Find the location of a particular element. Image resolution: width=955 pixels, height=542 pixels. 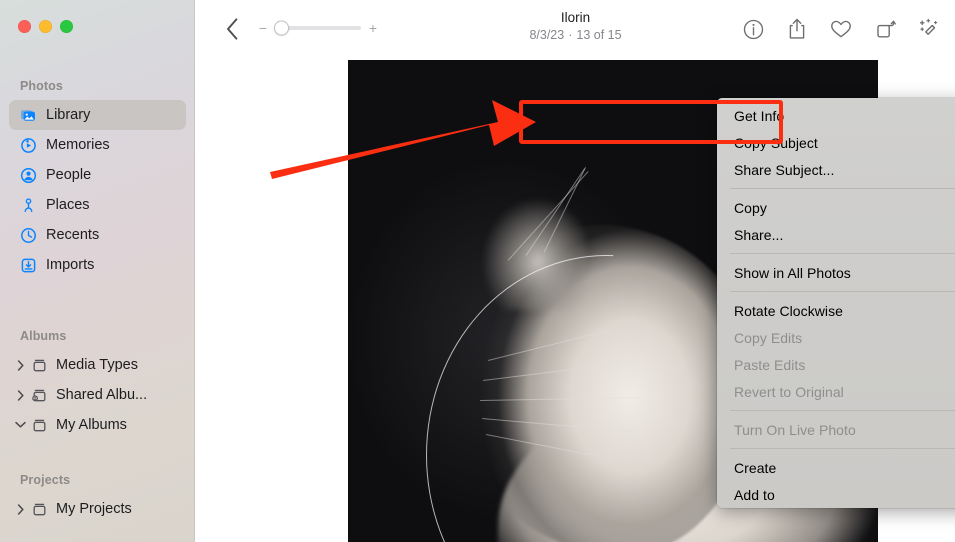

sidebar-item-label: Imports is located at coordinates (70, 265).